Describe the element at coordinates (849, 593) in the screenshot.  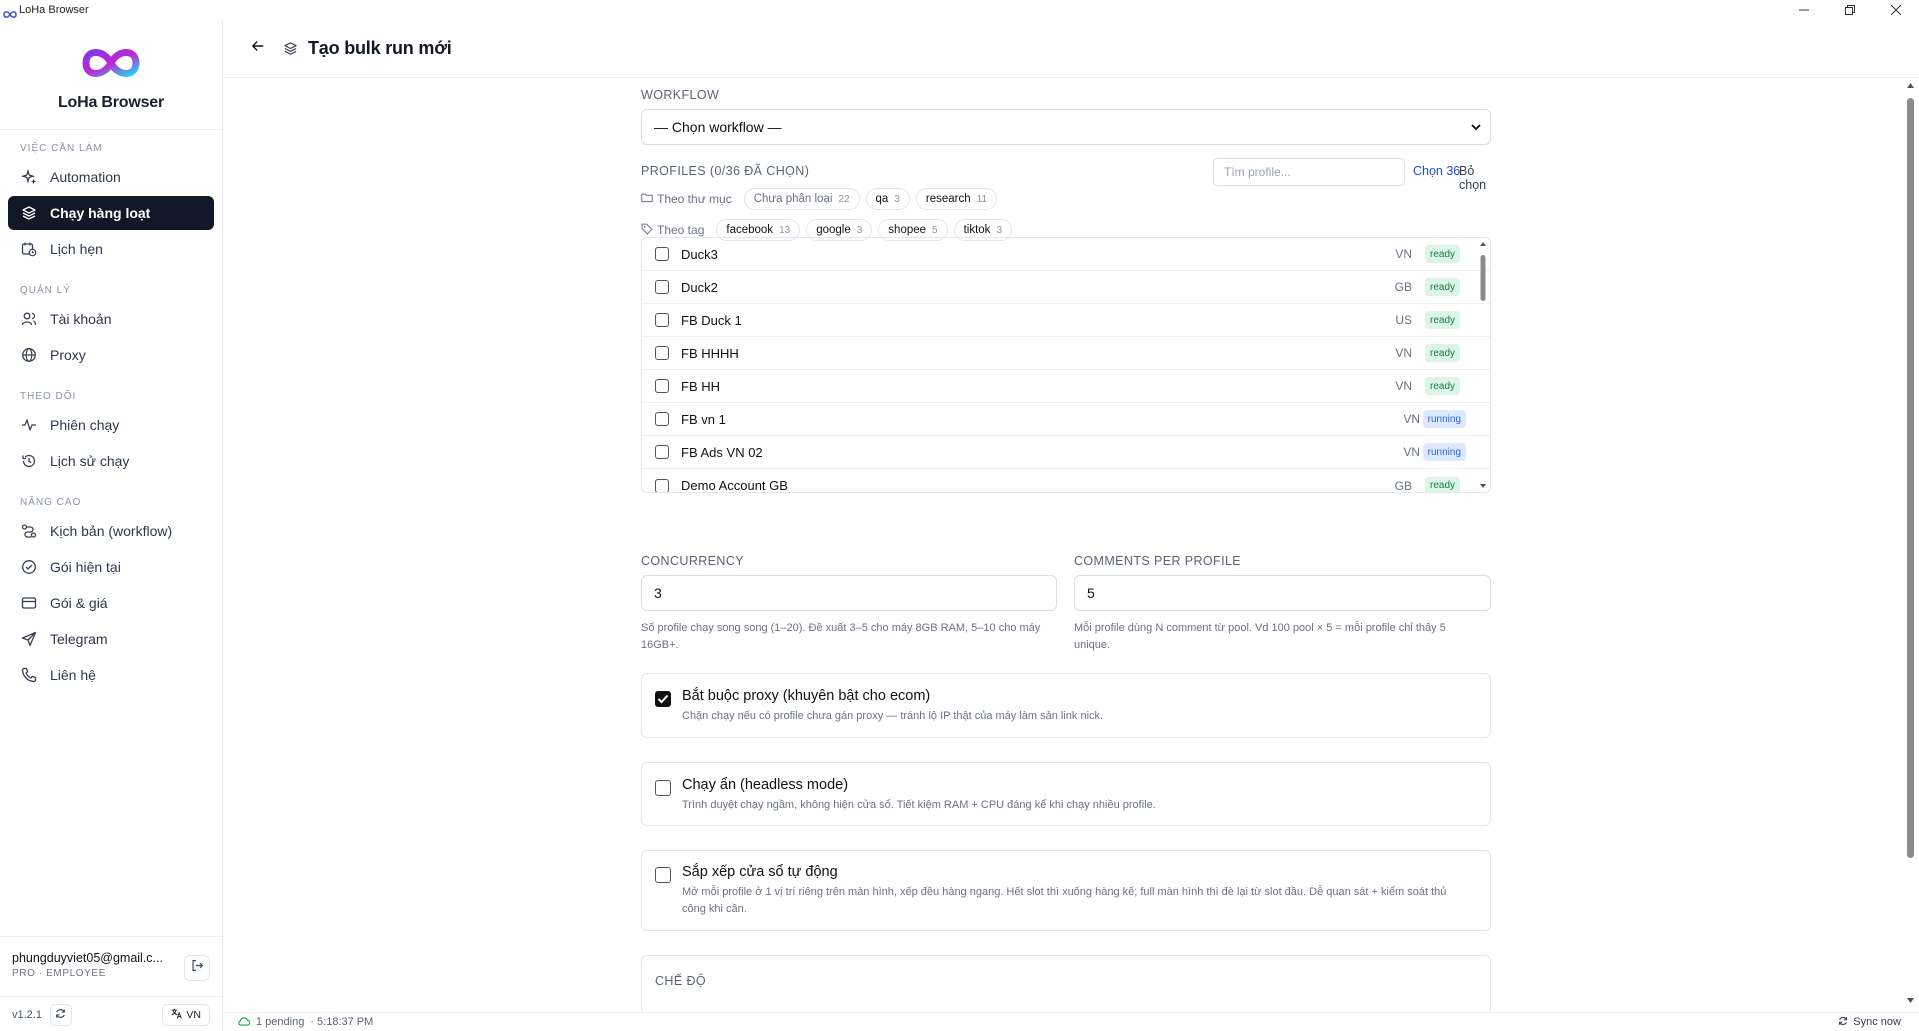
I see `concurrency-input: 3` at that location.